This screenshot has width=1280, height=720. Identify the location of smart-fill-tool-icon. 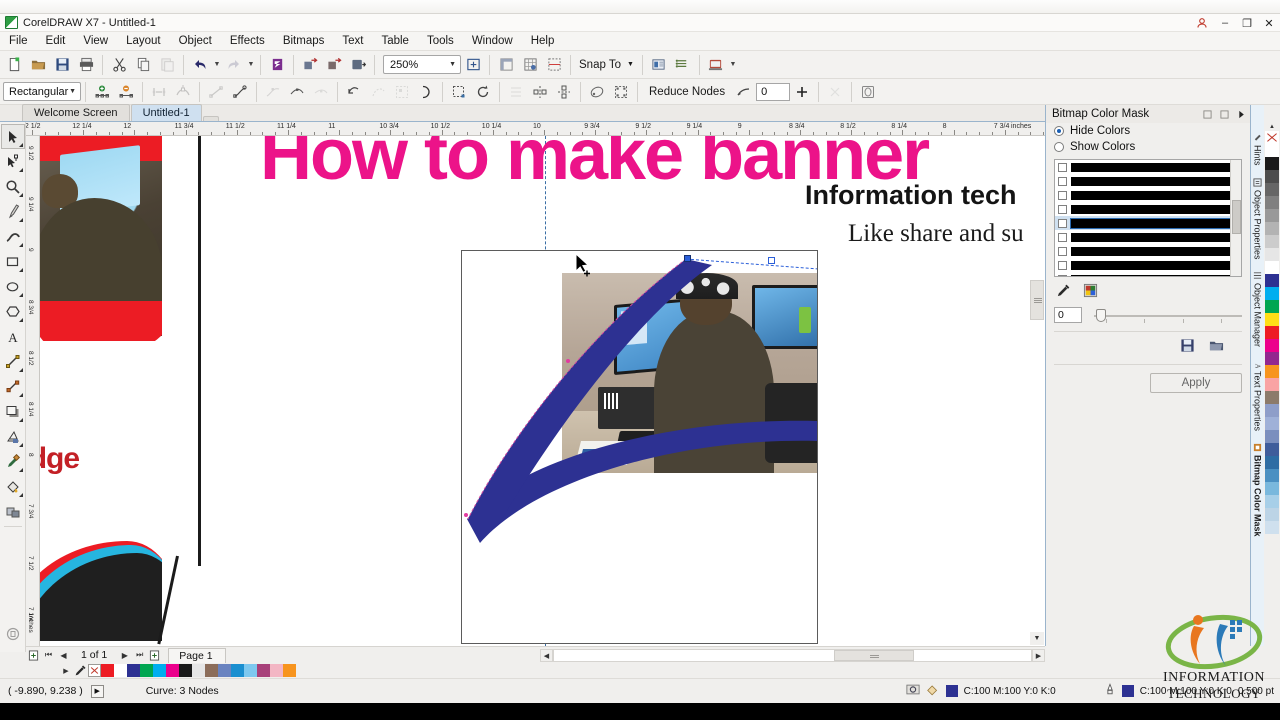
(13, 633).